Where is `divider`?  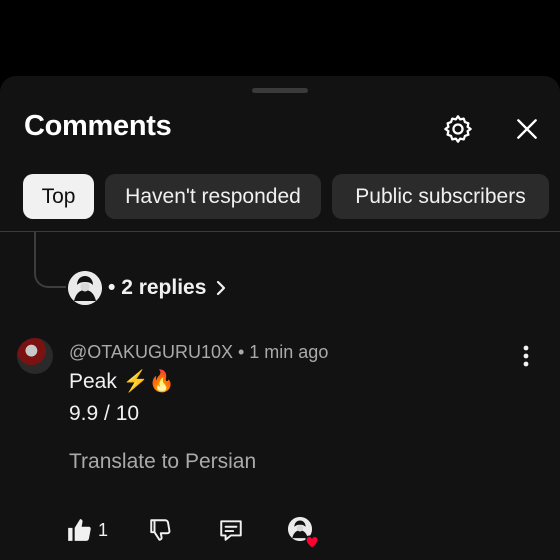
divider is located at coordinates (280, 231).